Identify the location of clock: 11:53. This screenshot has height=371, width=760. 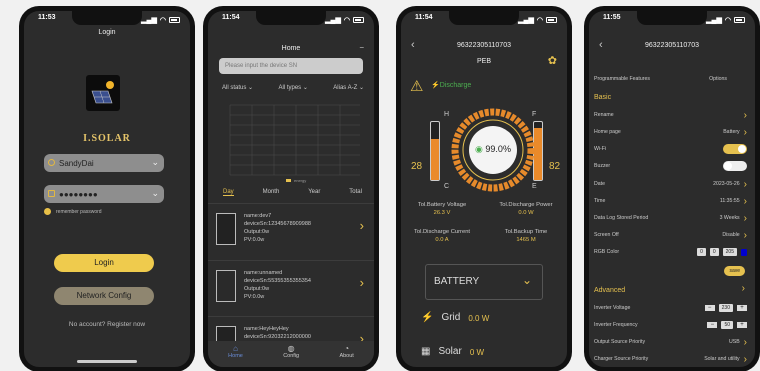
(47, 17).